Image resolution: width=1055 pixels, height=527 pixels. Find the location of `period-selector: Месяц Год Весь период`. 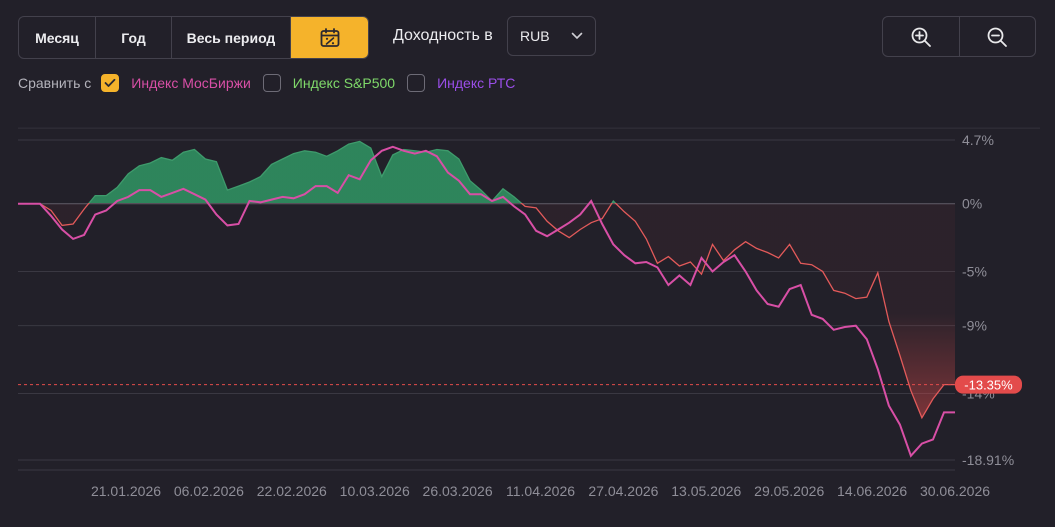

period-selector: Месяц Год Весь период is located at coordinates (193, 37).